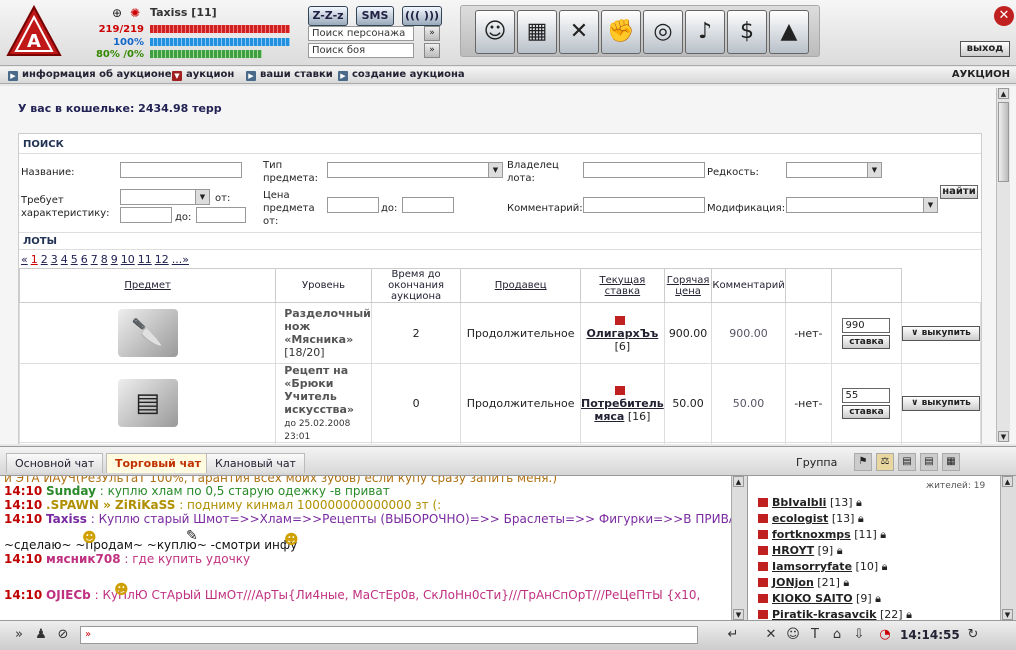 This screenshot has height=650, width=1016. Describe the element at coordinates (147, 333) in the screenshot. I see `item-image: 🔪` at that location.